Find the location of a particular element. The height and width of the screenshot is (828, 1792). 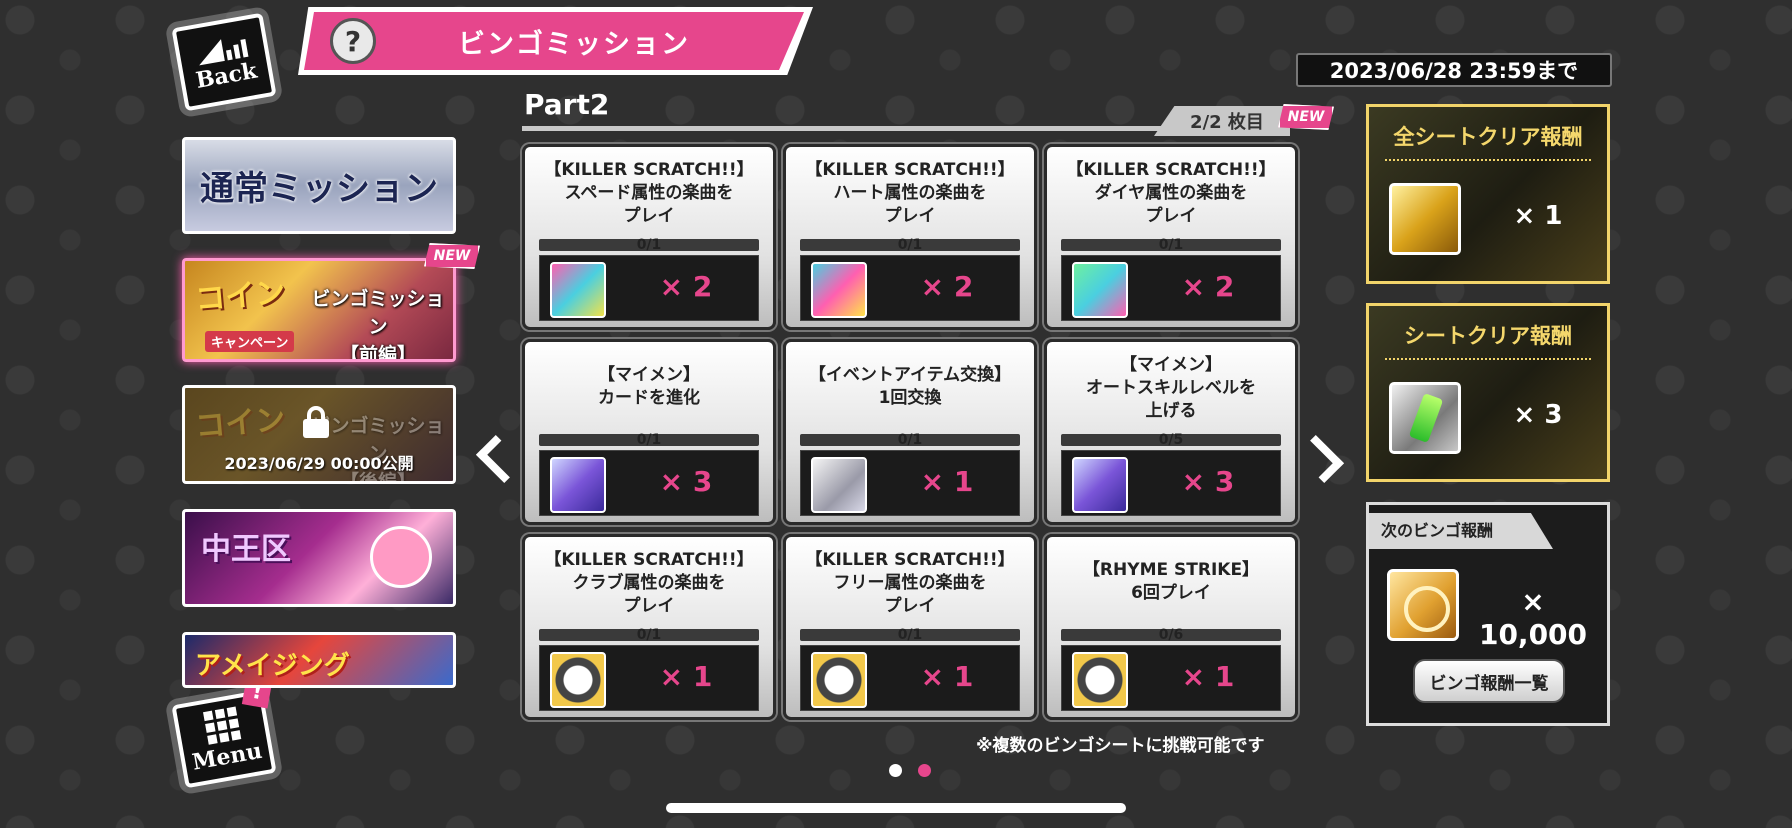

mission-line: スペード属性の楽曲を is located at coordinates (649, 193).